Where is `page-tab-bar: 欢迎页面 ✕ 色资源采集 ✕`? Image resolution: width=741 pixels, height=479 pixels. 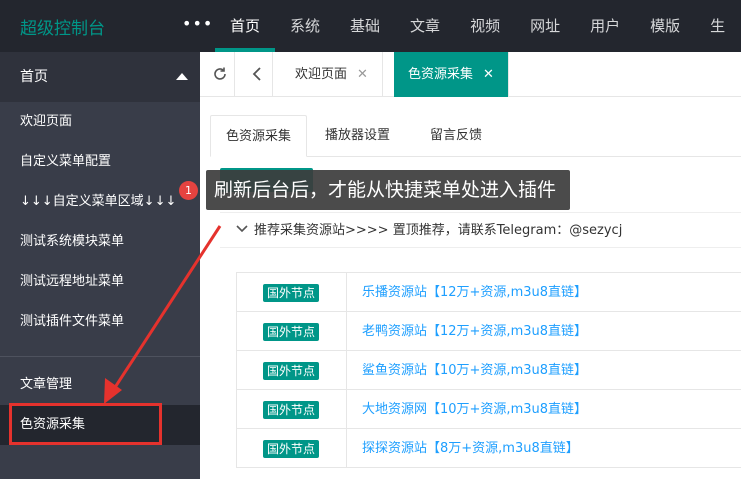
page-tab-bar: 欢迎页面 ✕ 色资源采集 ✕ is located at coordinates (470, 74).